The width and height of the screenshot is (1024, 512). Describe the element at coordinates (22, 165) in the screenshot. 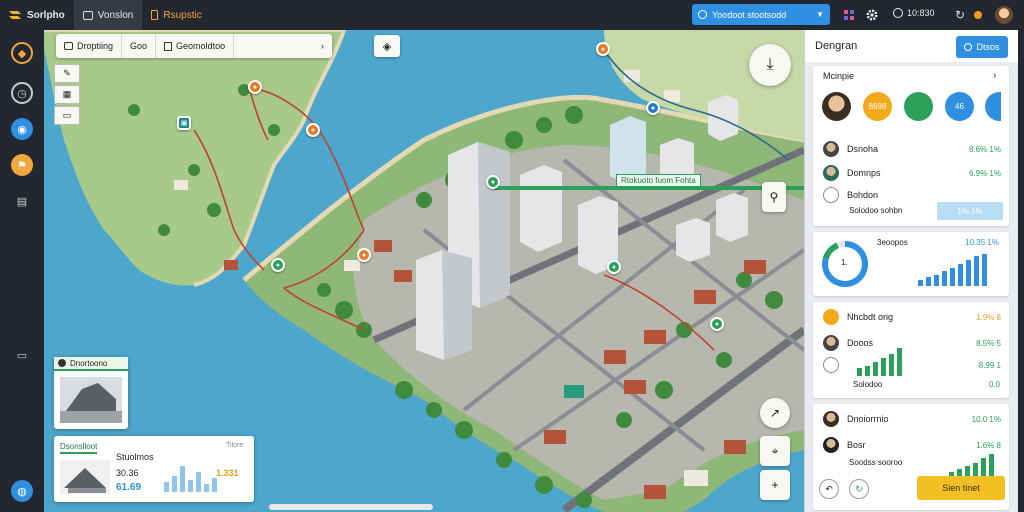

I see `pin-icon: ⚑` at that location.